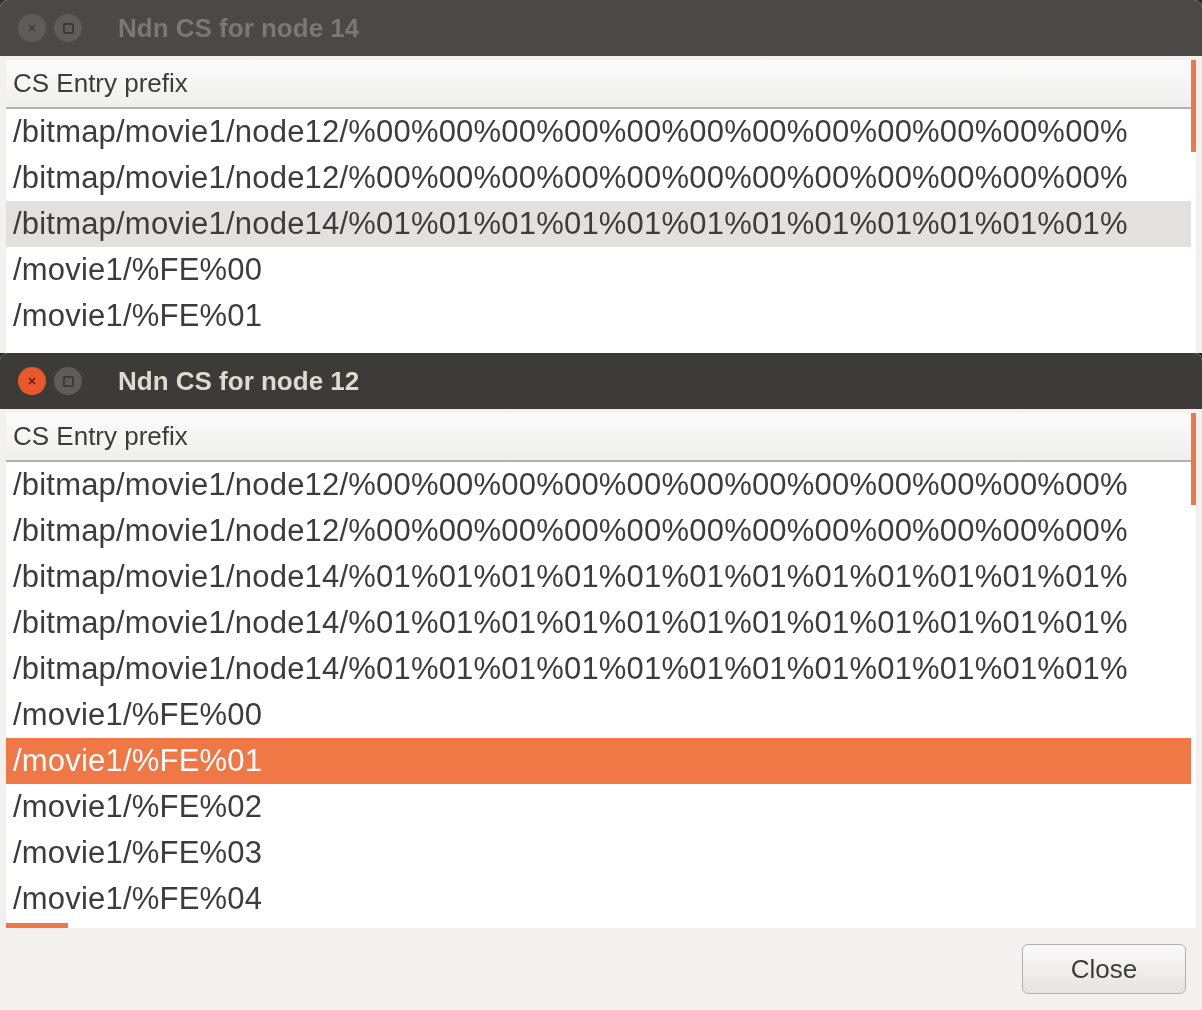 This screenshot has width=1202, height=1010. I want to click on window-title: Ndn CS for node 12, so click(239, 381).